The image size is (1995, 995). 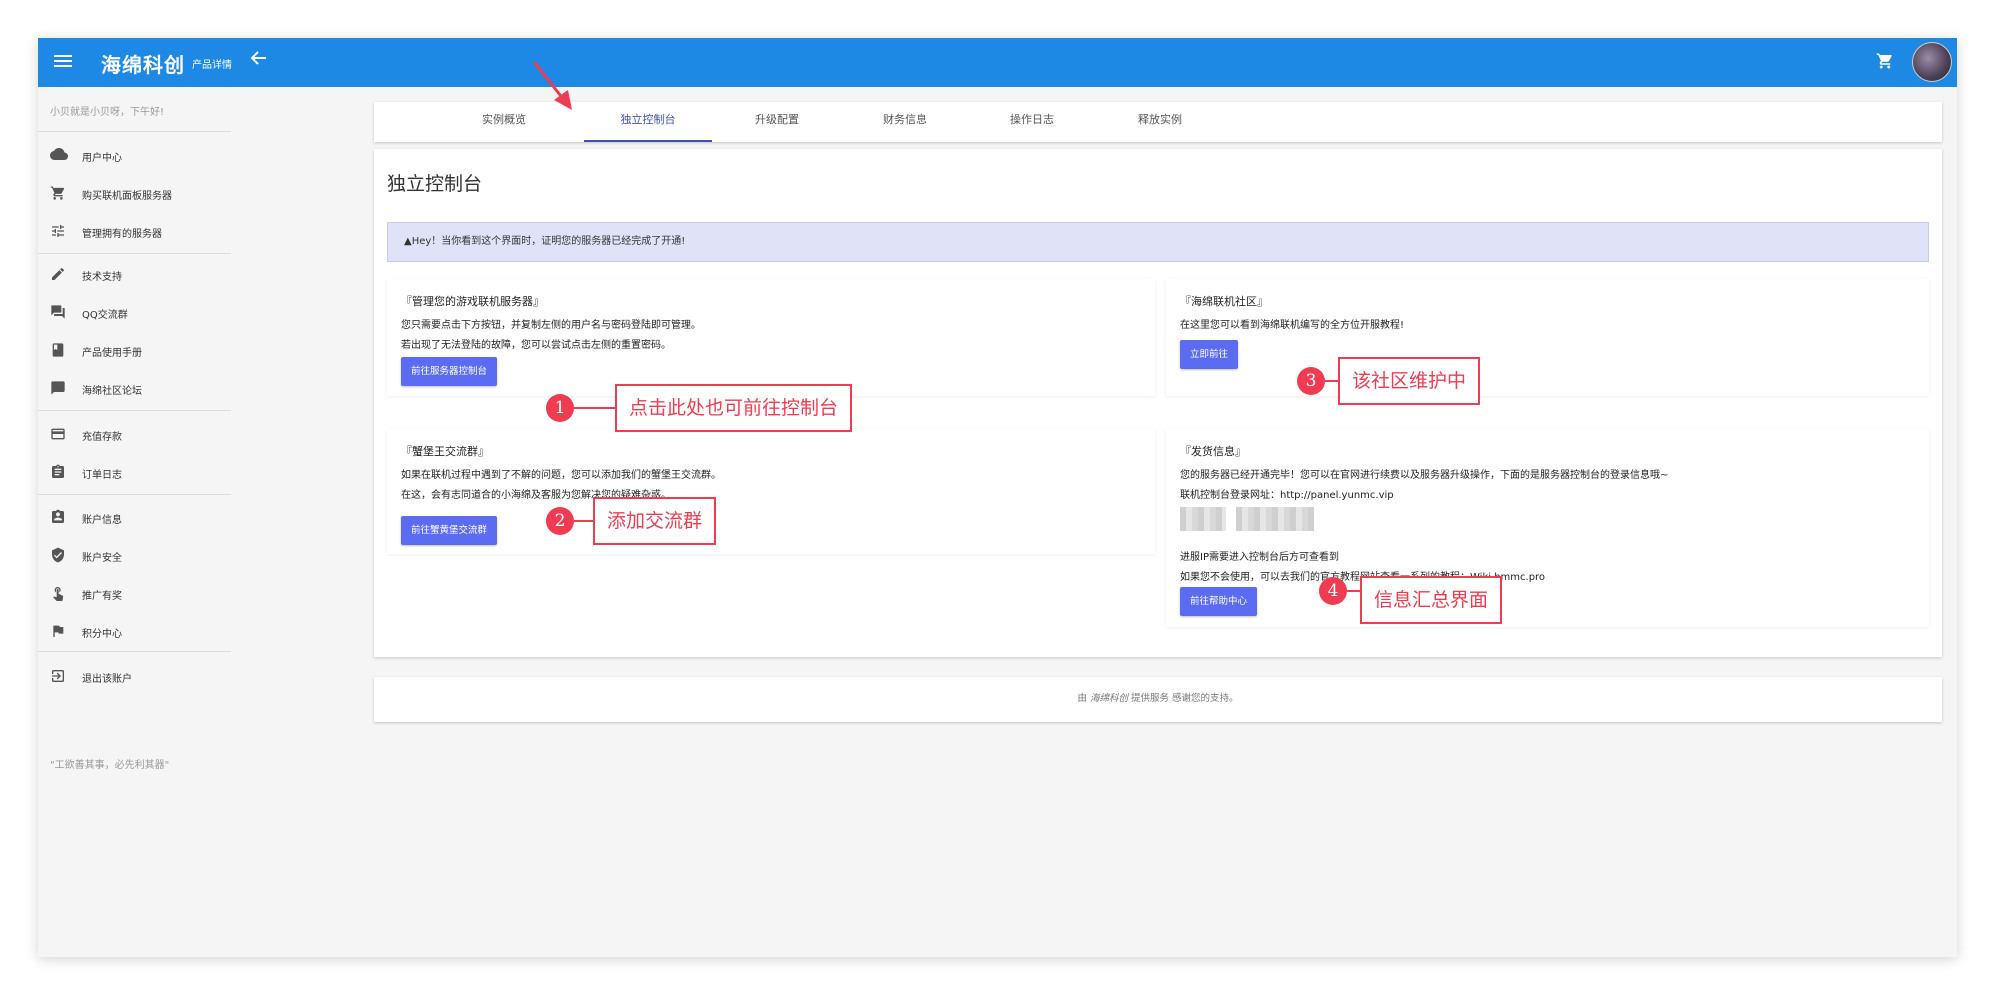 I want to click on tab-bar: 实例概览 独立控制台 升级配置 财务信息 操作日志 释放实例, so click(x=1158, y=122).